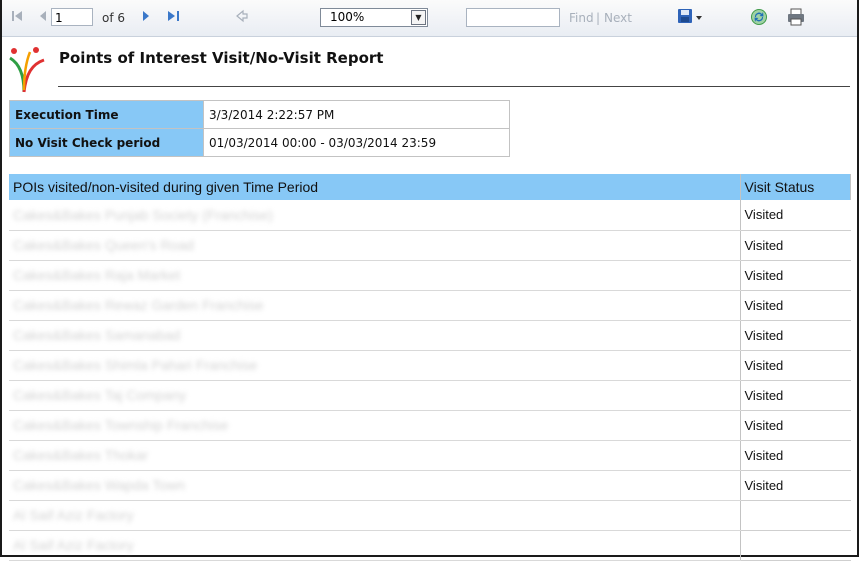 This screenshot has height=561, width=859. I want to click on back-to-parent-icon, so click(242, 18).